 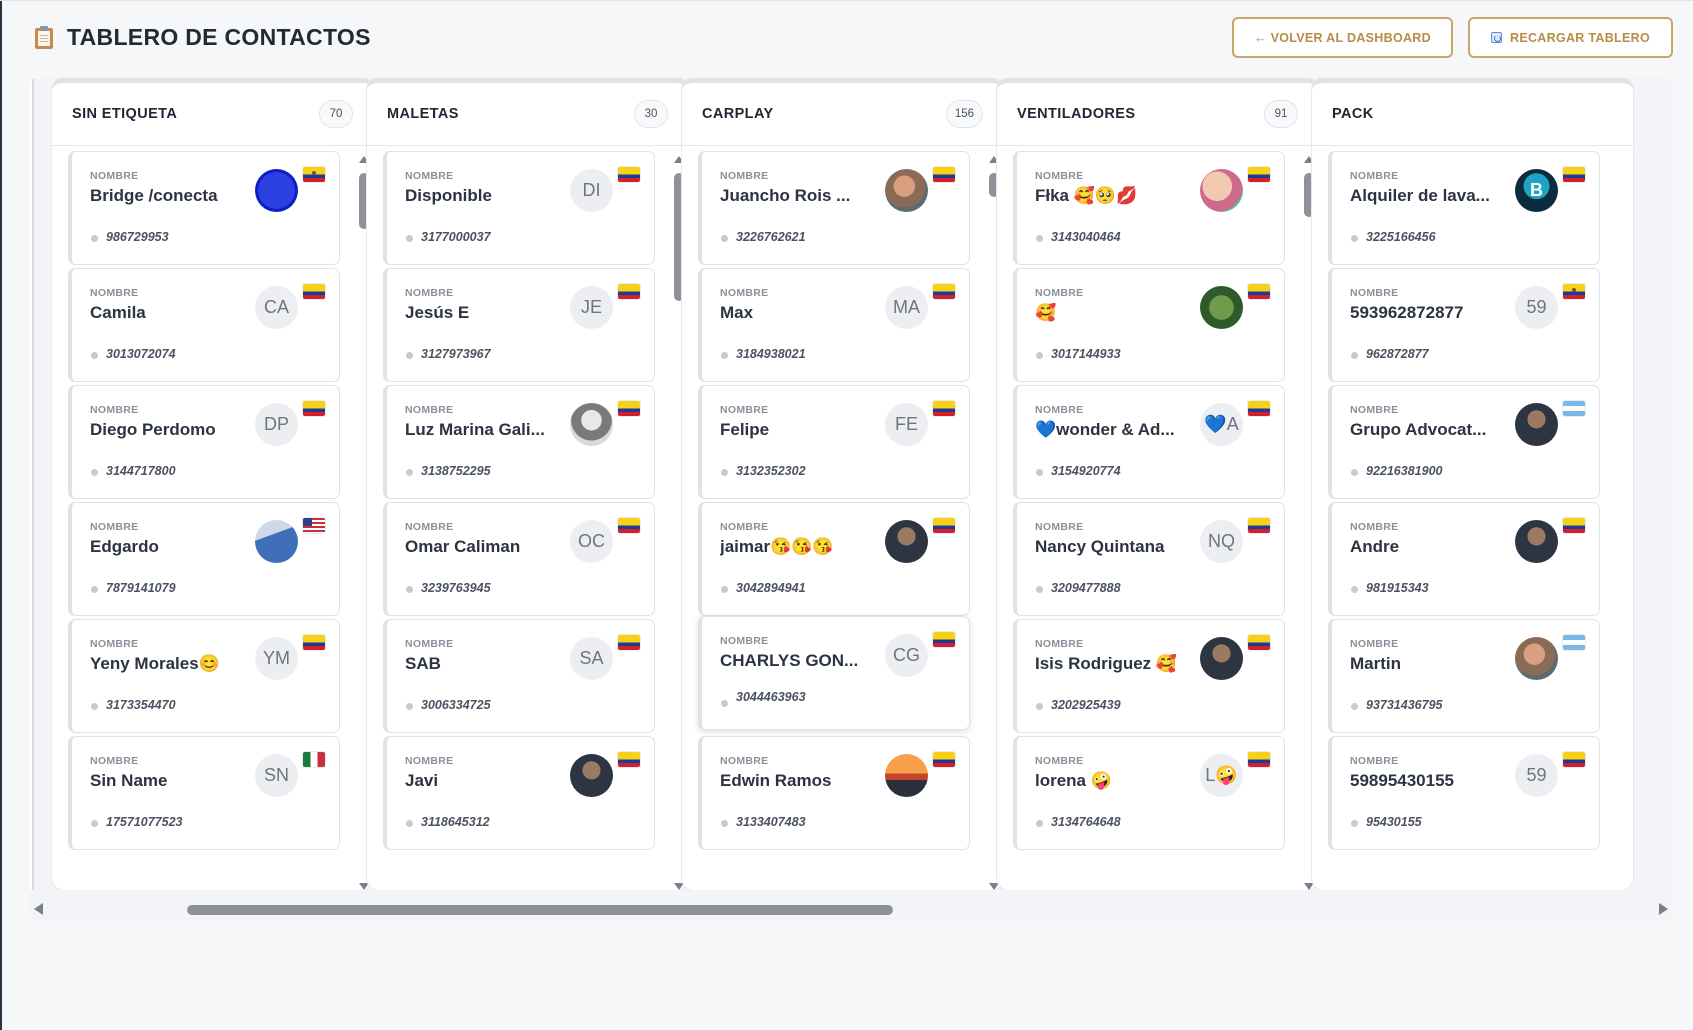 I want to click on contact-name: Isis Rodriguez 🥰, so click(x=1106, y=663).